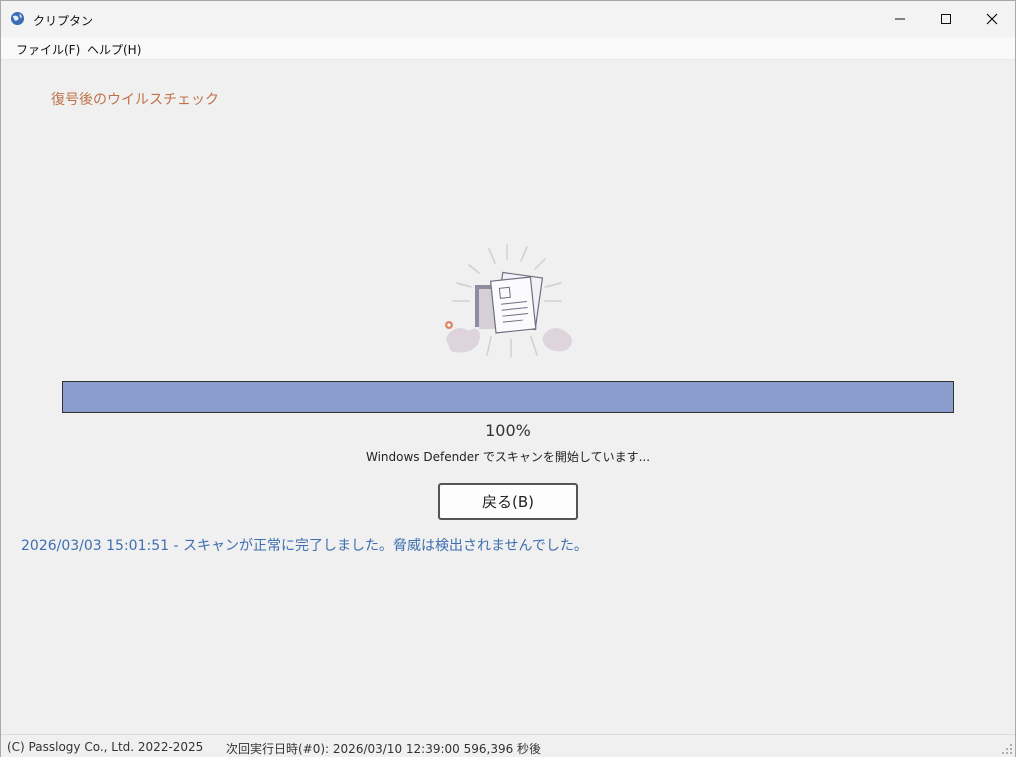 This screenshot has width=1016, height=757. What do you see at coordinates (508, 501) in the screenshot?
I see `back-button: 戻る(B)` at bounding box center [508, 501].